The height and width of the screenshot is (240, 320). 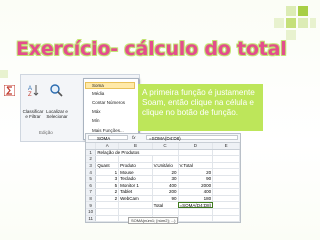 I want to click on cell: Teclado, so click(x=135, y=179).